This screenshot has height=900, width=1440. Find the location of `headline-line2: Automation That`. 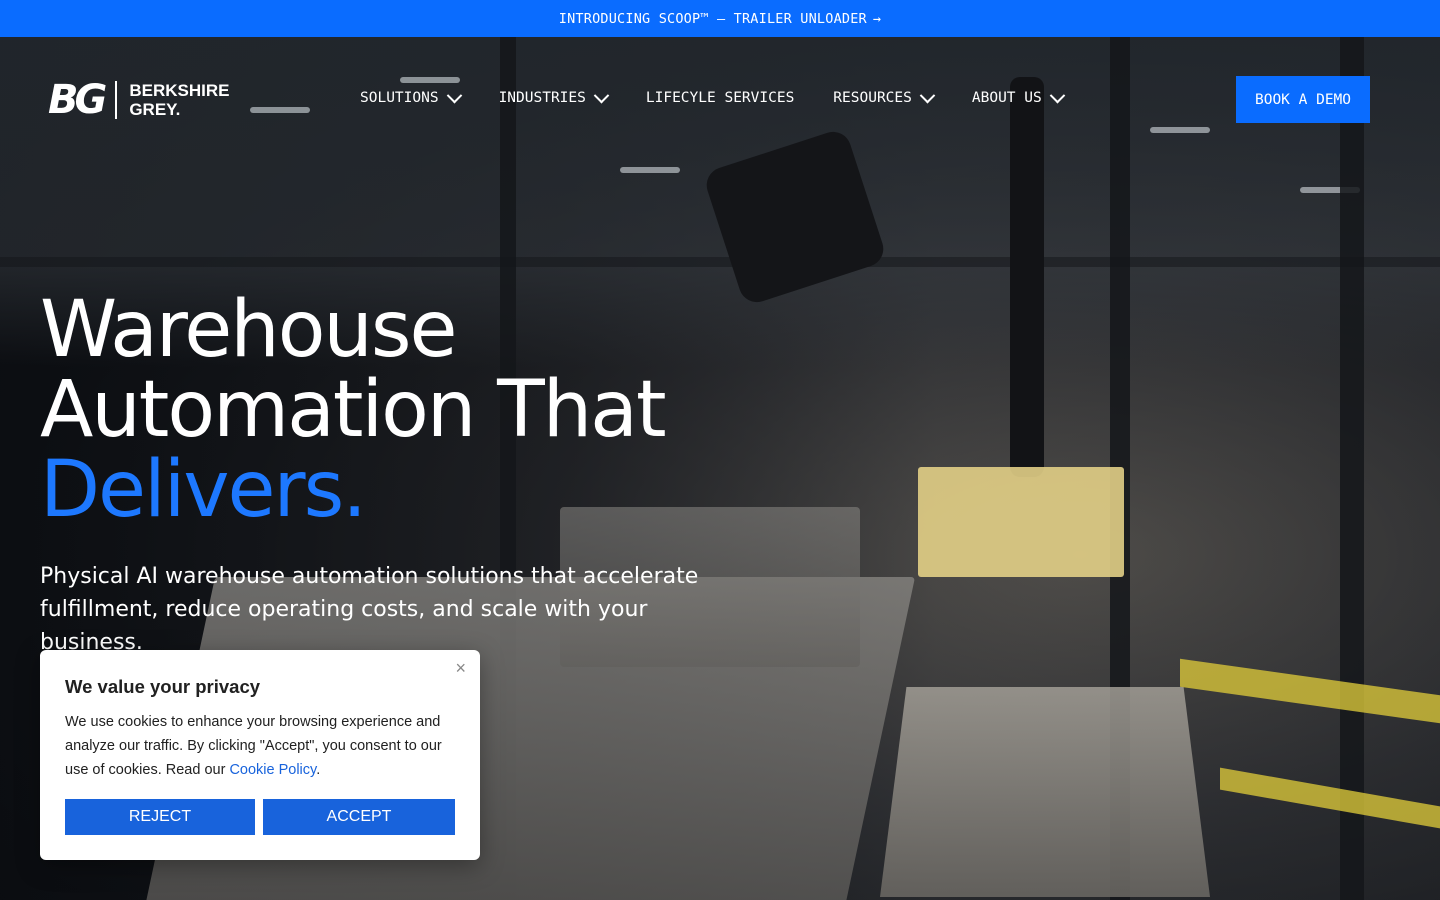

headline-line2: Automation That is located at coordinates (353, 410).